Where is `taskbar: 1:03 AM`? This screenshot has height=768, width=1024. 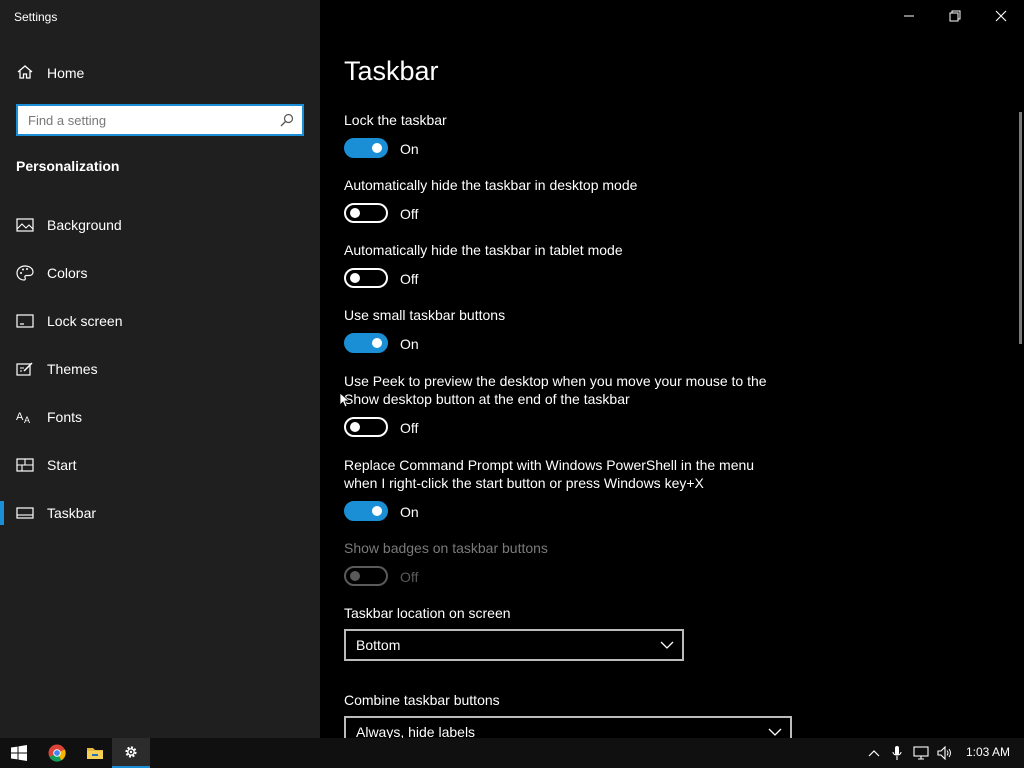 taskbar: 1:03 AM is located at coordinates (512, 753).